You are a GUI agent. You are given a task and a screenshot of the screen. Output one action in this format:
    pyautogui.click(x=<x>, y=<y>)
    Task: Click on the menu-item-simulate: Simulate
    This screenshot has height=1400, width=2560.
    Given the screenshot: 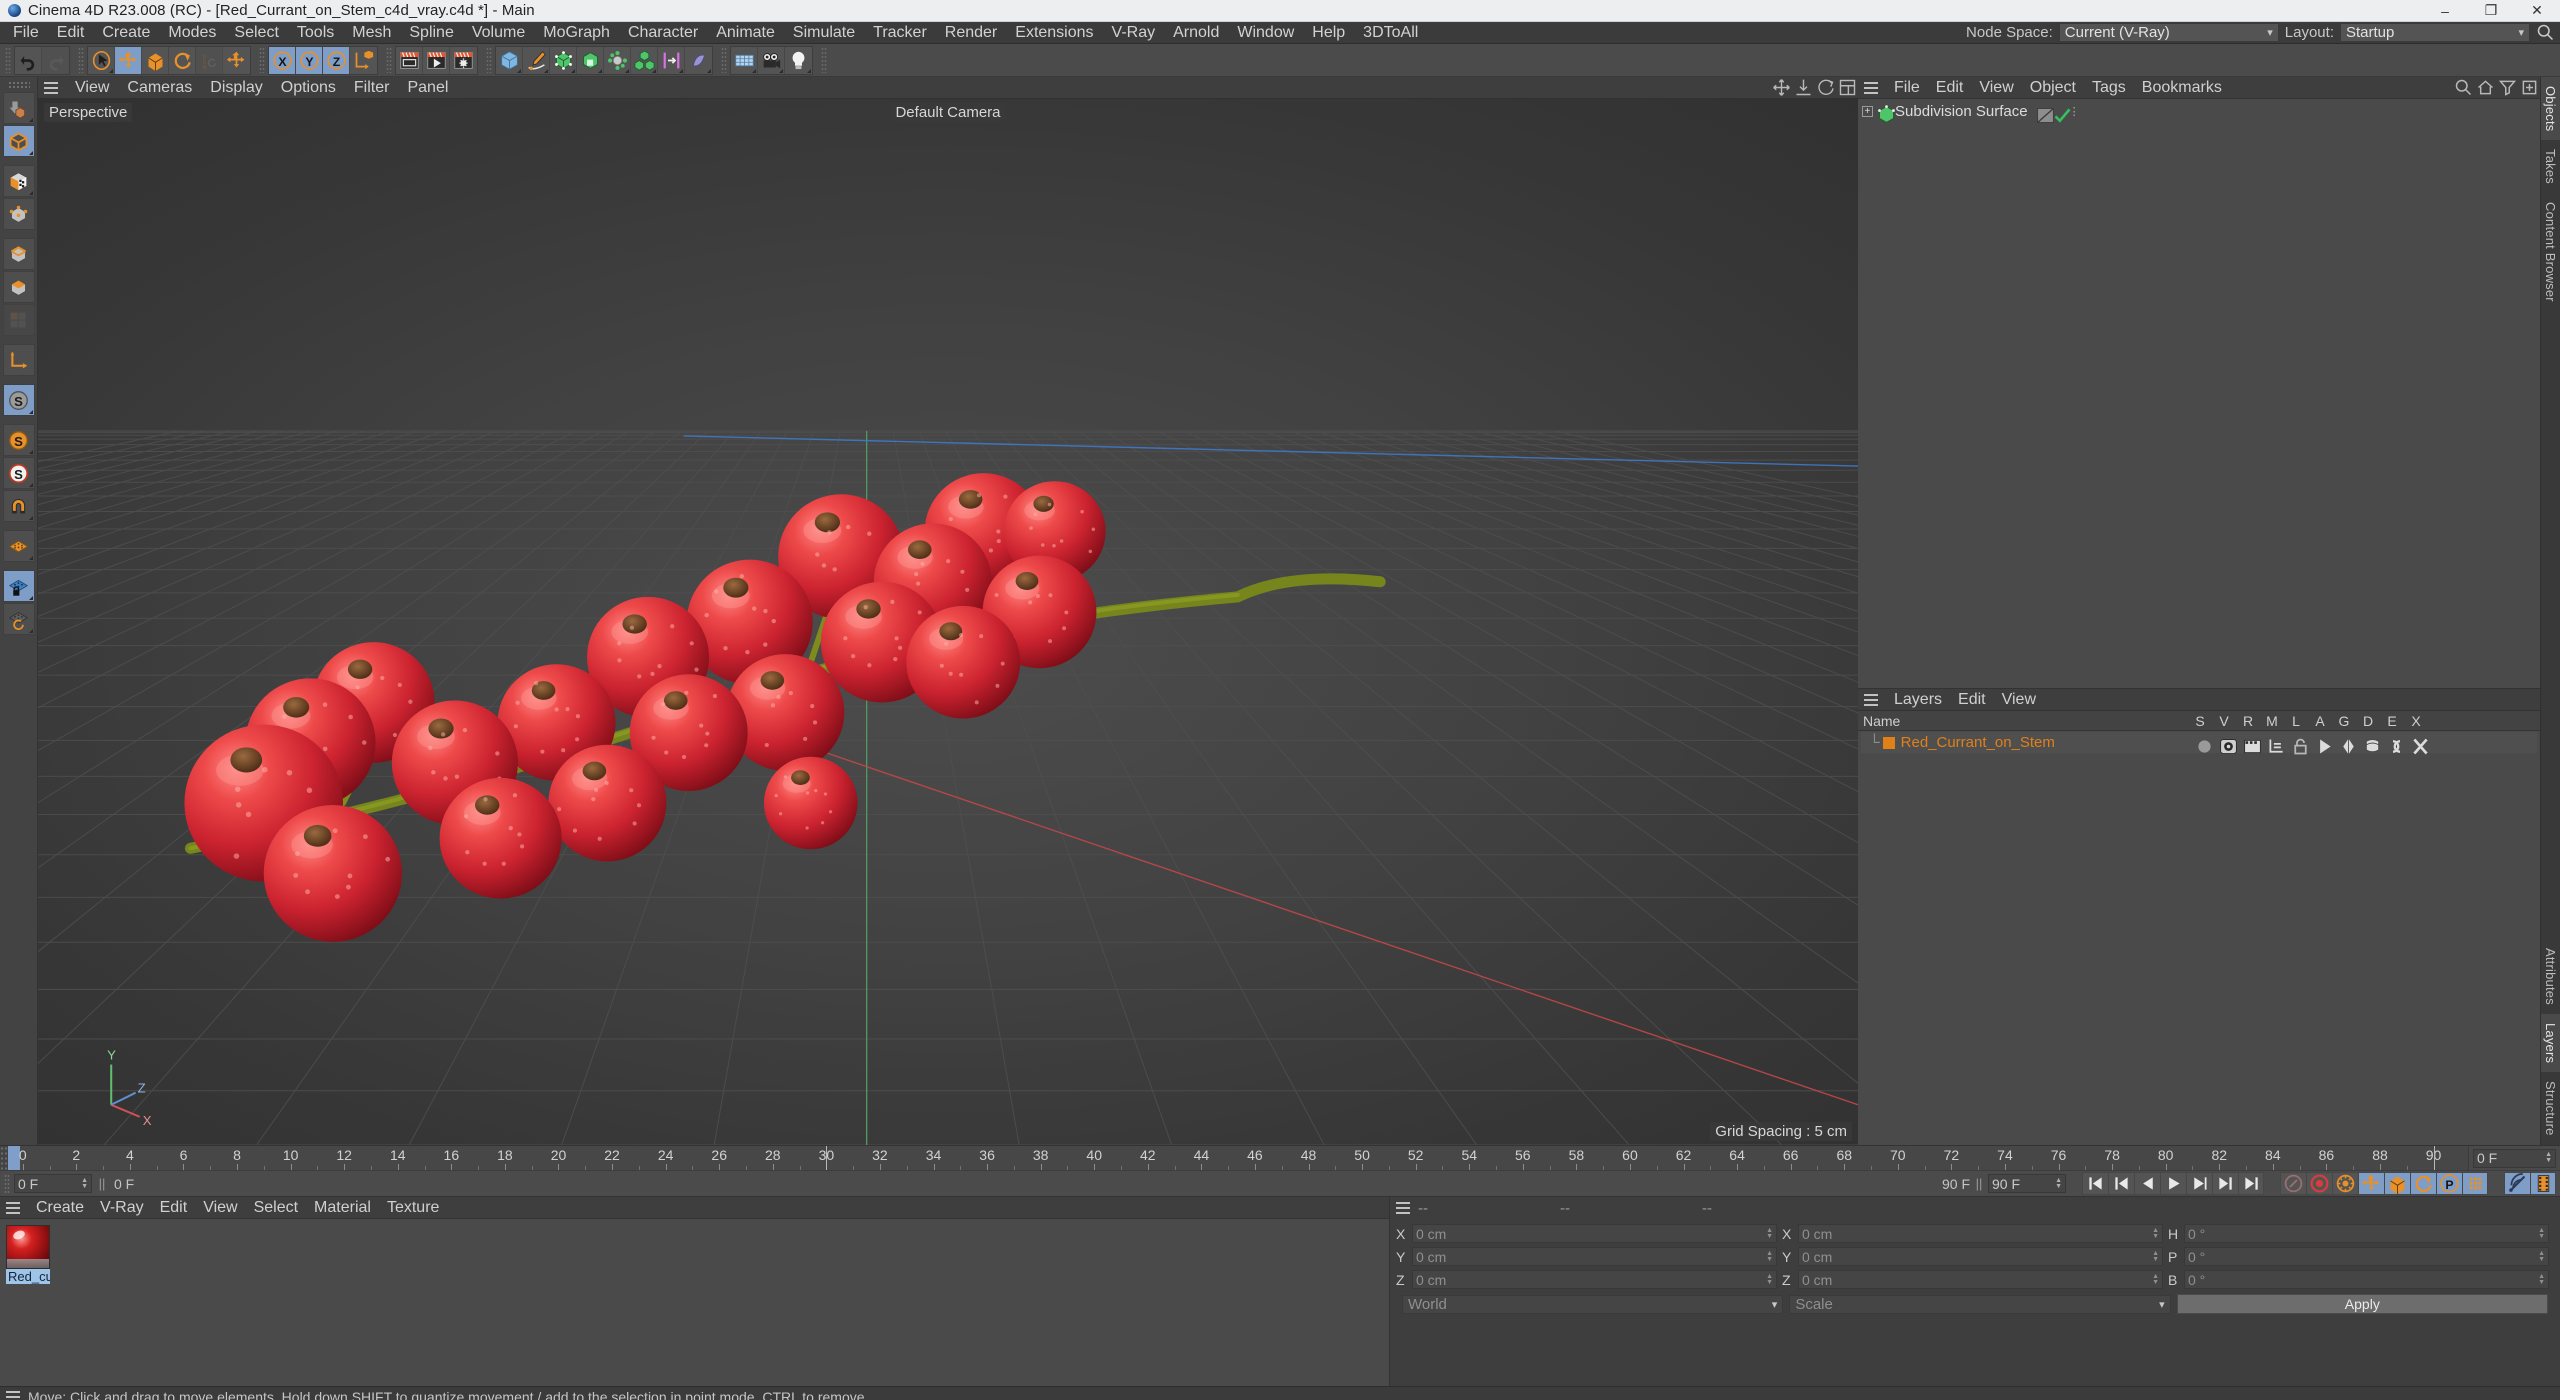 What is the action you would take?
    pyautogui.click(x=824, y=33)
    